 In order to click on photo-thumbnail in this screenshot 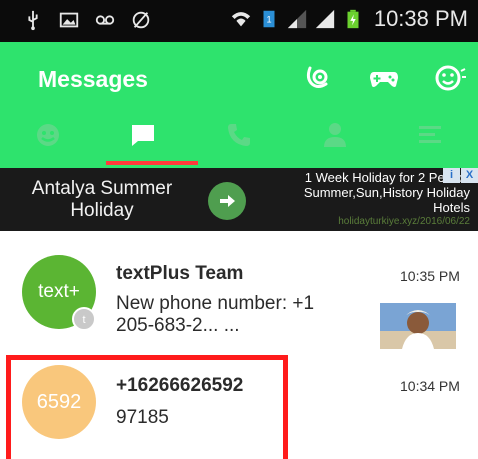, I will do `click(418, 326)`.